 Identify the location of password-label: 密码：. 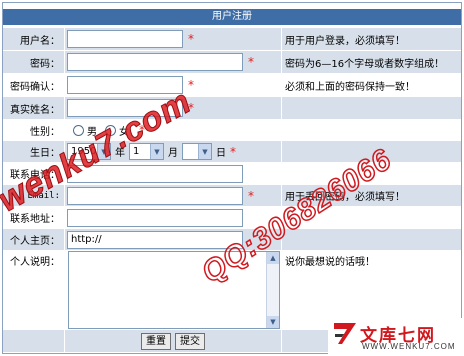
(33, 62).